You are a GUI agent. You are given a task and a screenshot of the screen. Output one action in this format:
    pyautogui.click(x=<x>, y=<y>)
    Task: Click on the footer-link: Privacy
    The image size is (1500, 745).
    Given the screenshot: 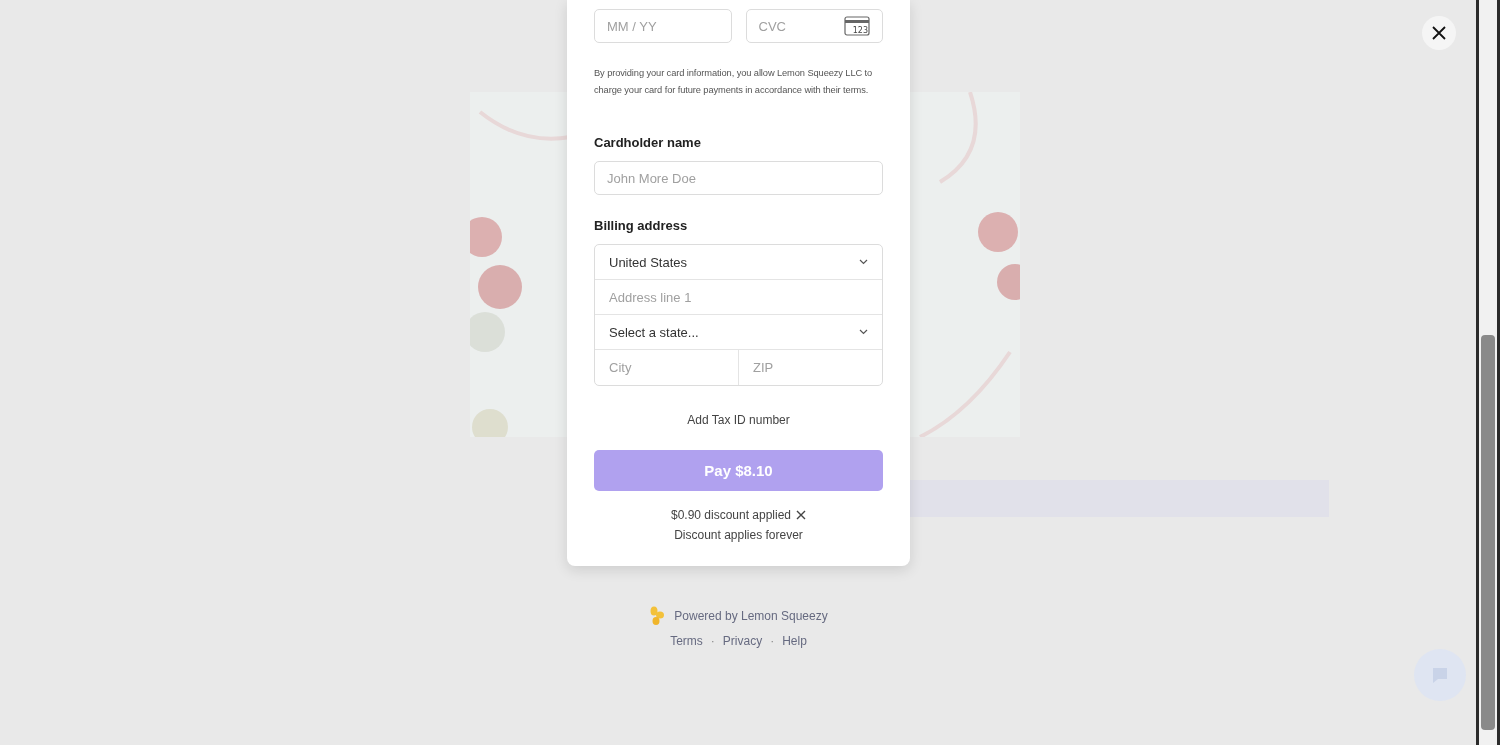 What is the action you would take?
    pyautogui.click(x=742, y=641)
    